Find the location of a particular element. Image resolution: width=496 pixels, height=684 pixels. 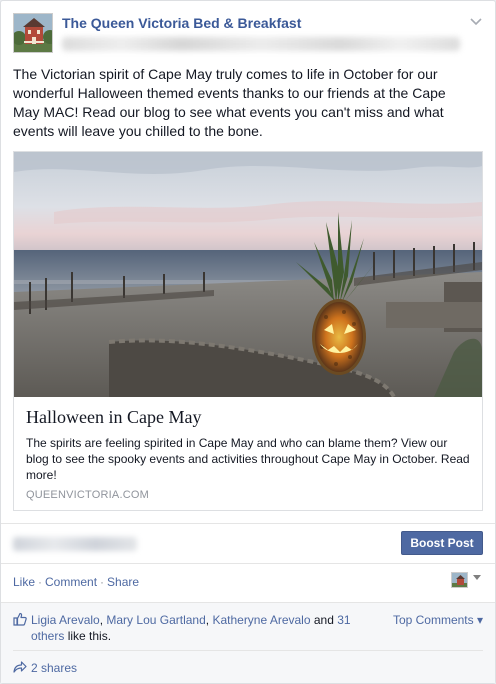

share-link: Share is located at coordinates (123, 582).